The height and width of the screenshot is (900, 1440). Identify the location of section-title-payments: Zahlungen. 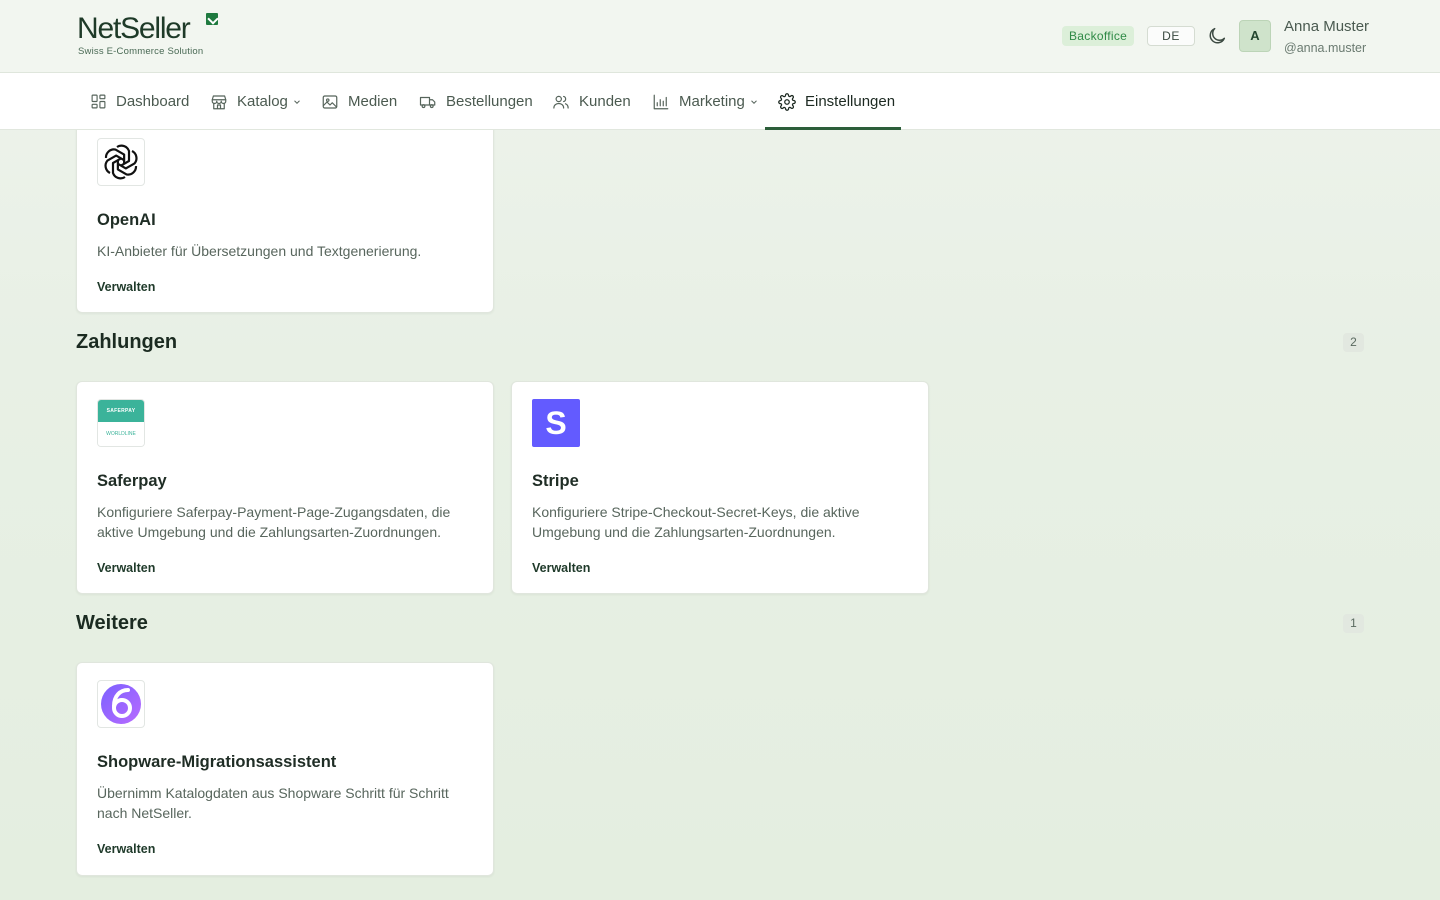
(127, 342).